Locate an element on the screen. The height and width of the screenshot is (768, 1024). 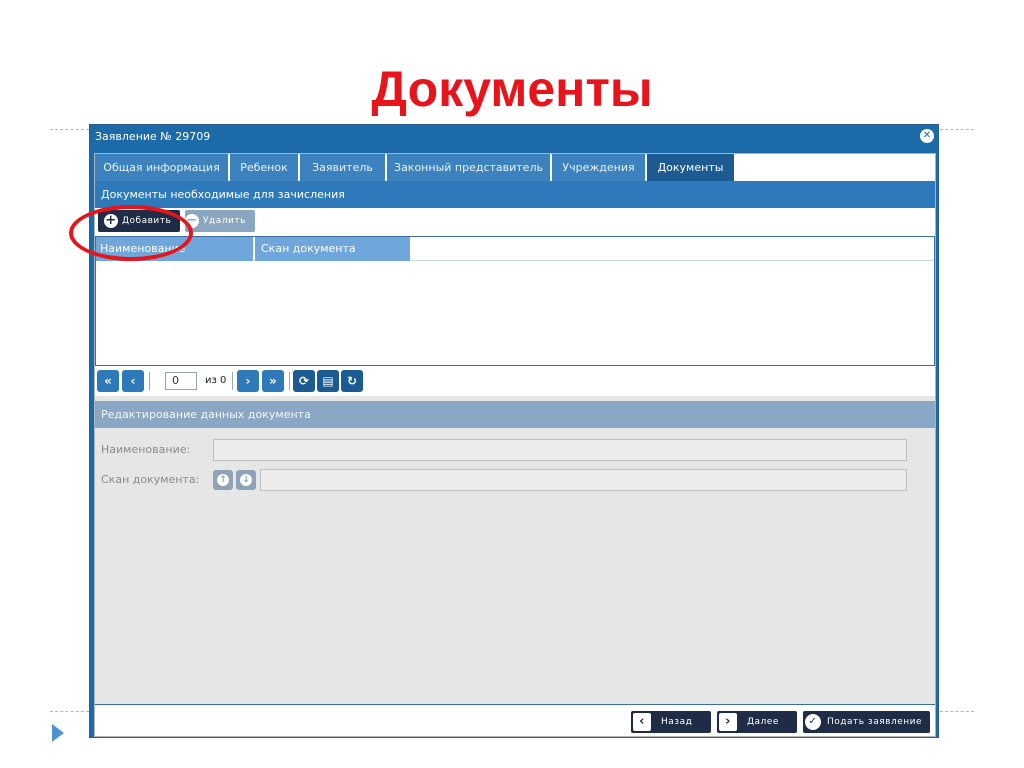
next-button-label: Далее is located at coordinates (763, 722).